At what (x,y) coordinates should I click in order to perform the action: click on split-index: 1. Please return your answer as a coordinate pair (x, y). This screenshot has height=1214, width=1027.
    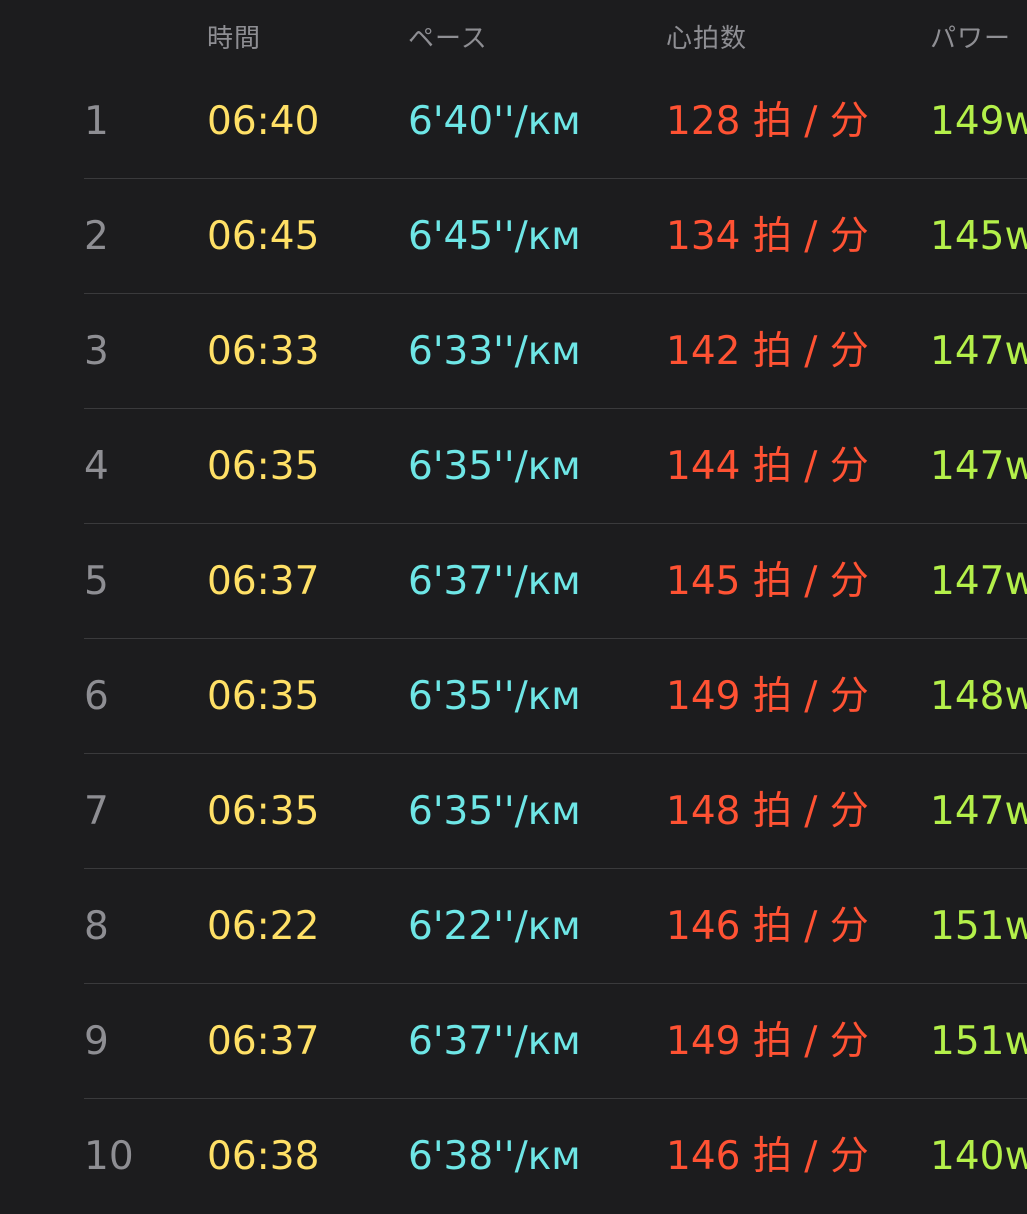
    Looking at the image, I should click on (96, 121).